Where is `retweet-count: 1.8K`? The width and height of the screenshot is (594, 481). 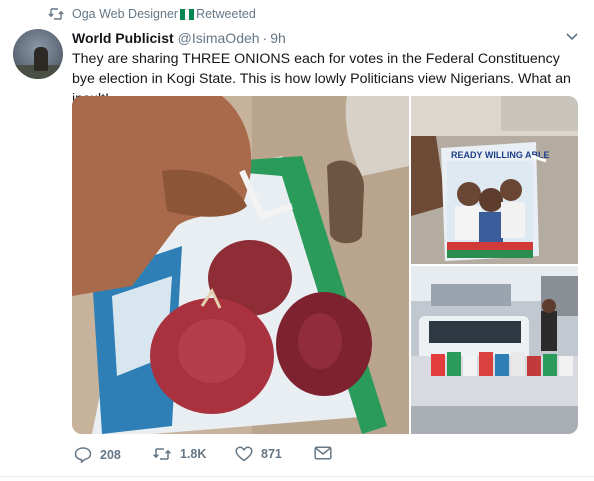 retweet-count: 1.8K is located at coordinates (193, 454).